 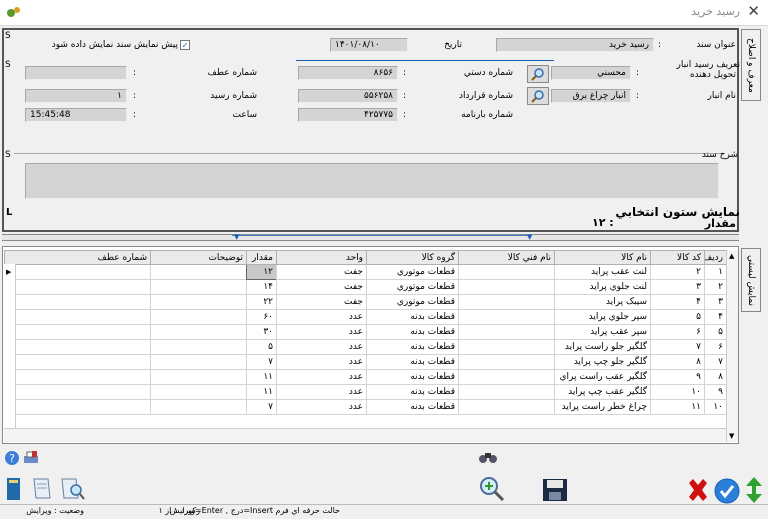 I want to click on date-field: ۱۴۰۱/۰۸/۱۰, so click(x=369, y=45).